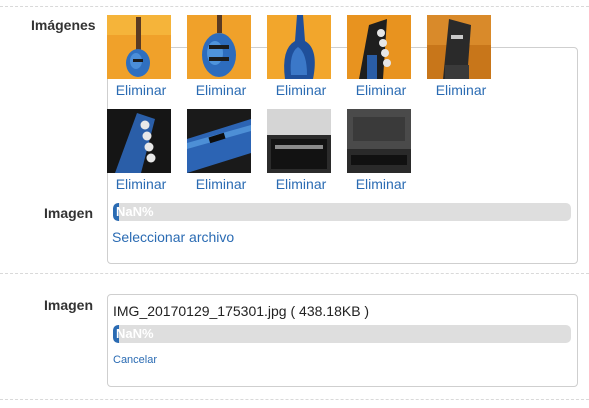  I want to click on thumbnail-guitar-case-closed, so click(379, 141).